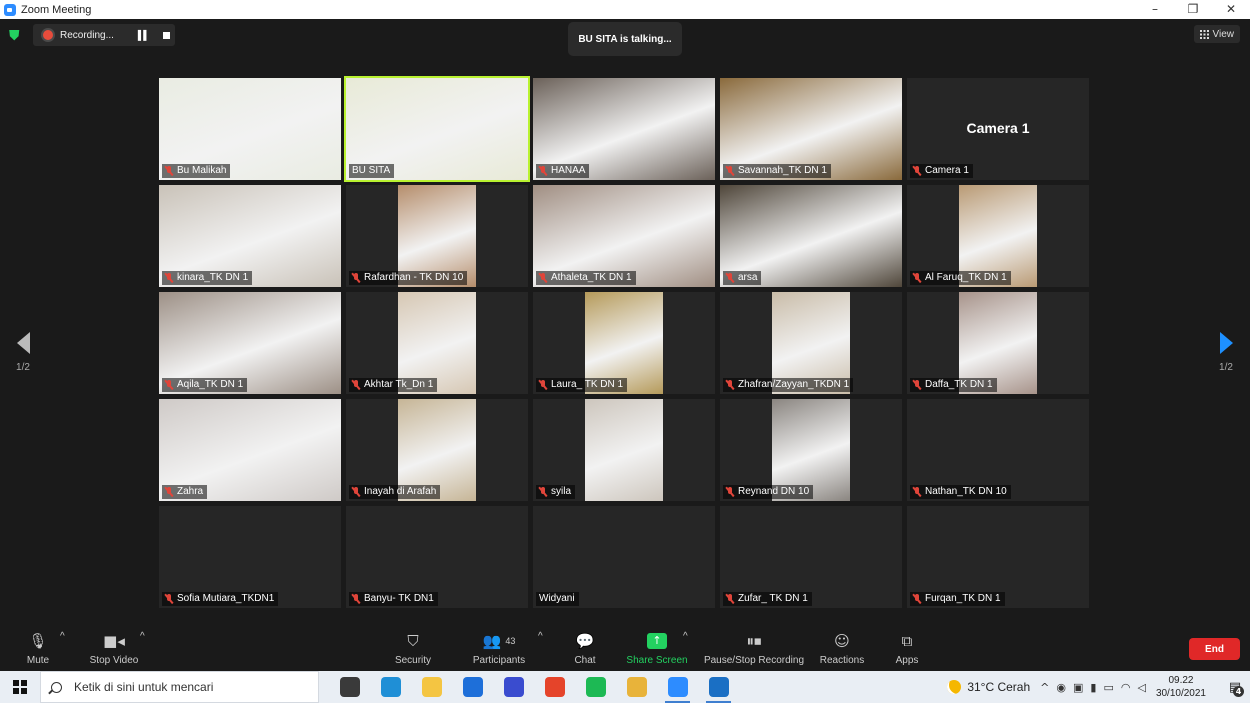 The width and height of the screenshot is (1250, 703). What do you see at coordinates (413, 648) in the screenshot?
I see `security-button: ⛉ Security` at bounding box center [413, 648].